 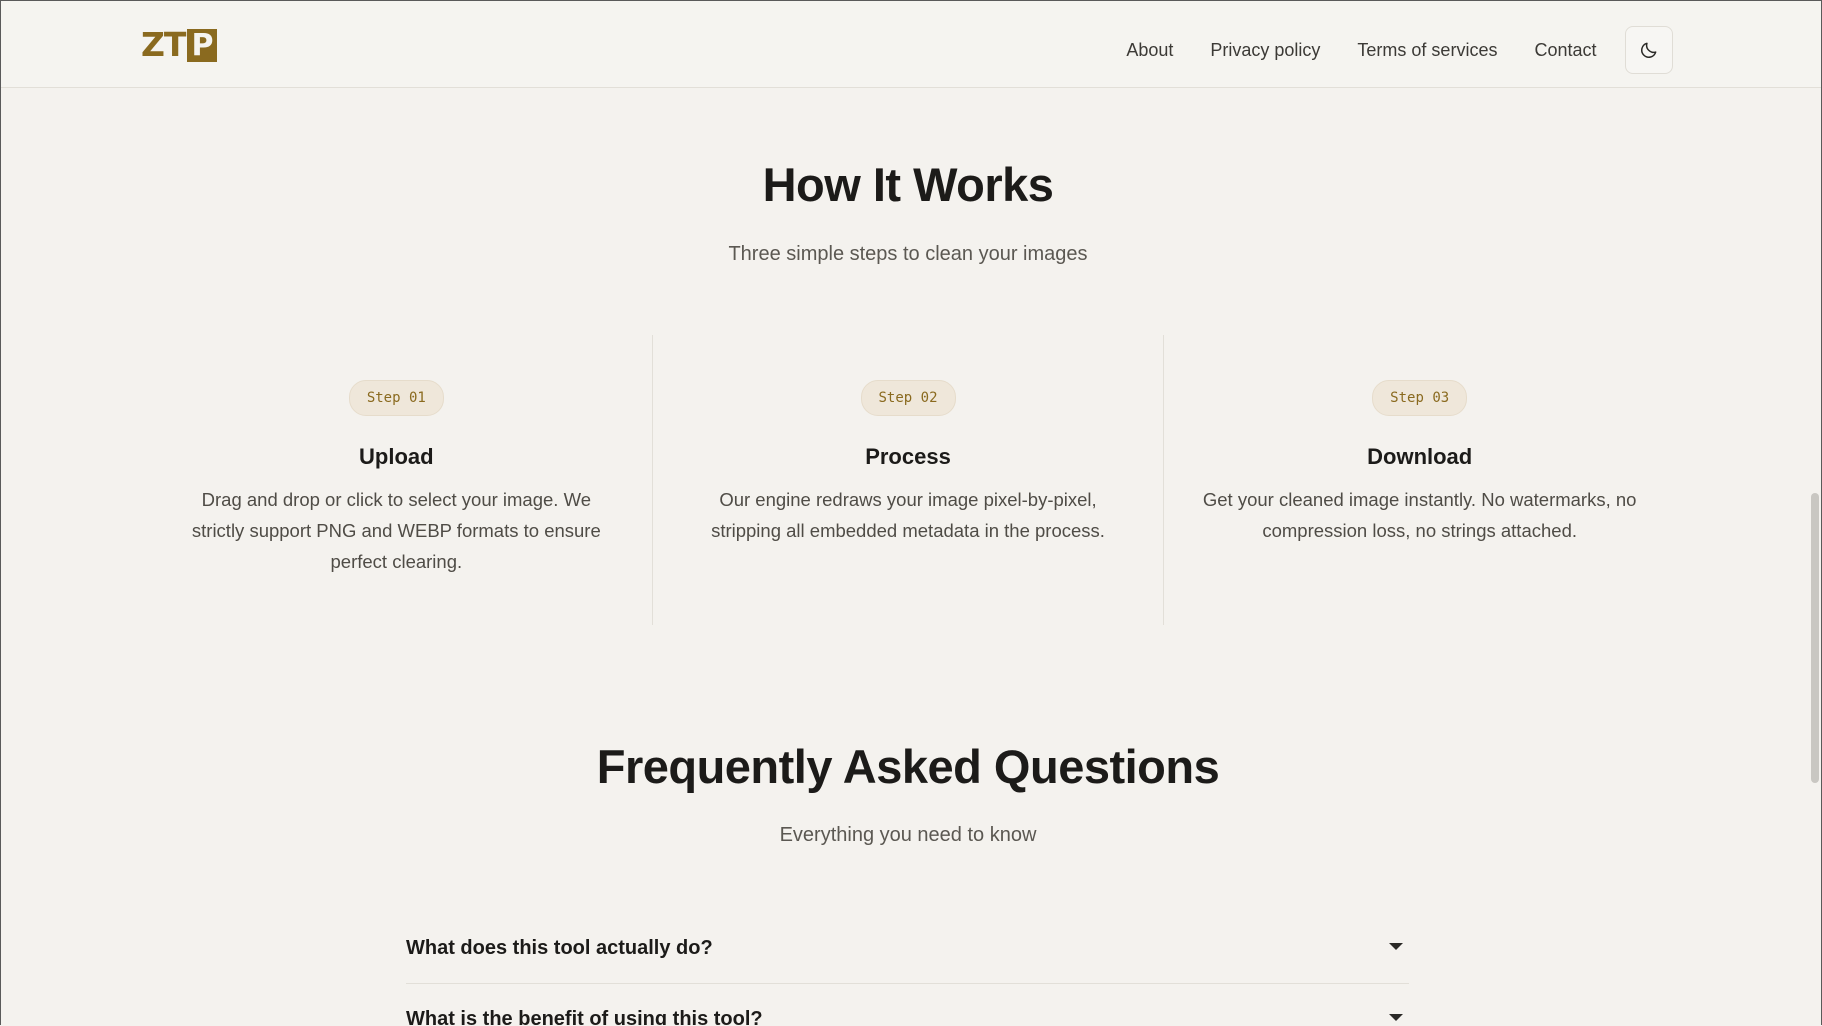 What do you see at coordinates (163, 44) in the screenshot?
I see `logo-text: ZT` at bounding box center [163, 44].